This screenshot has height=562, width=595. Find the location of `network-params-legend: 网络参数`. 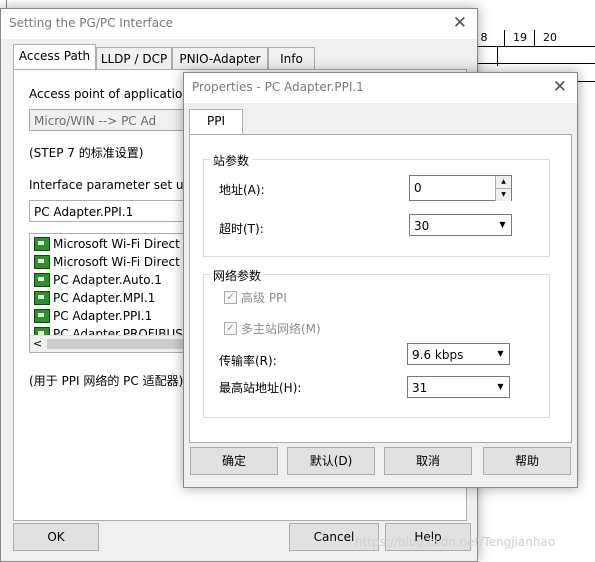

network-params-legend: 网络参数 is located at coordinates (237, 275).